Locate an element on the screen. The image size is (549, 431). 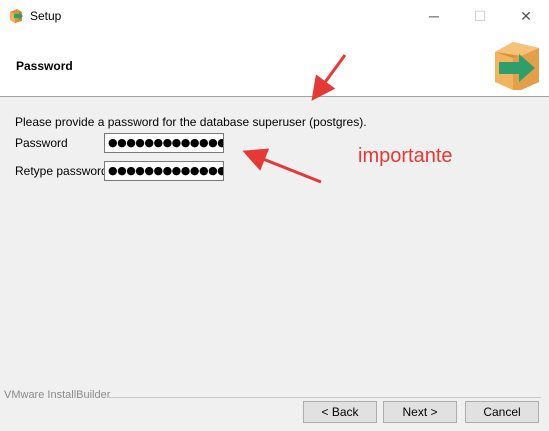
back-button: < Back is located at coordinates (340, 412).